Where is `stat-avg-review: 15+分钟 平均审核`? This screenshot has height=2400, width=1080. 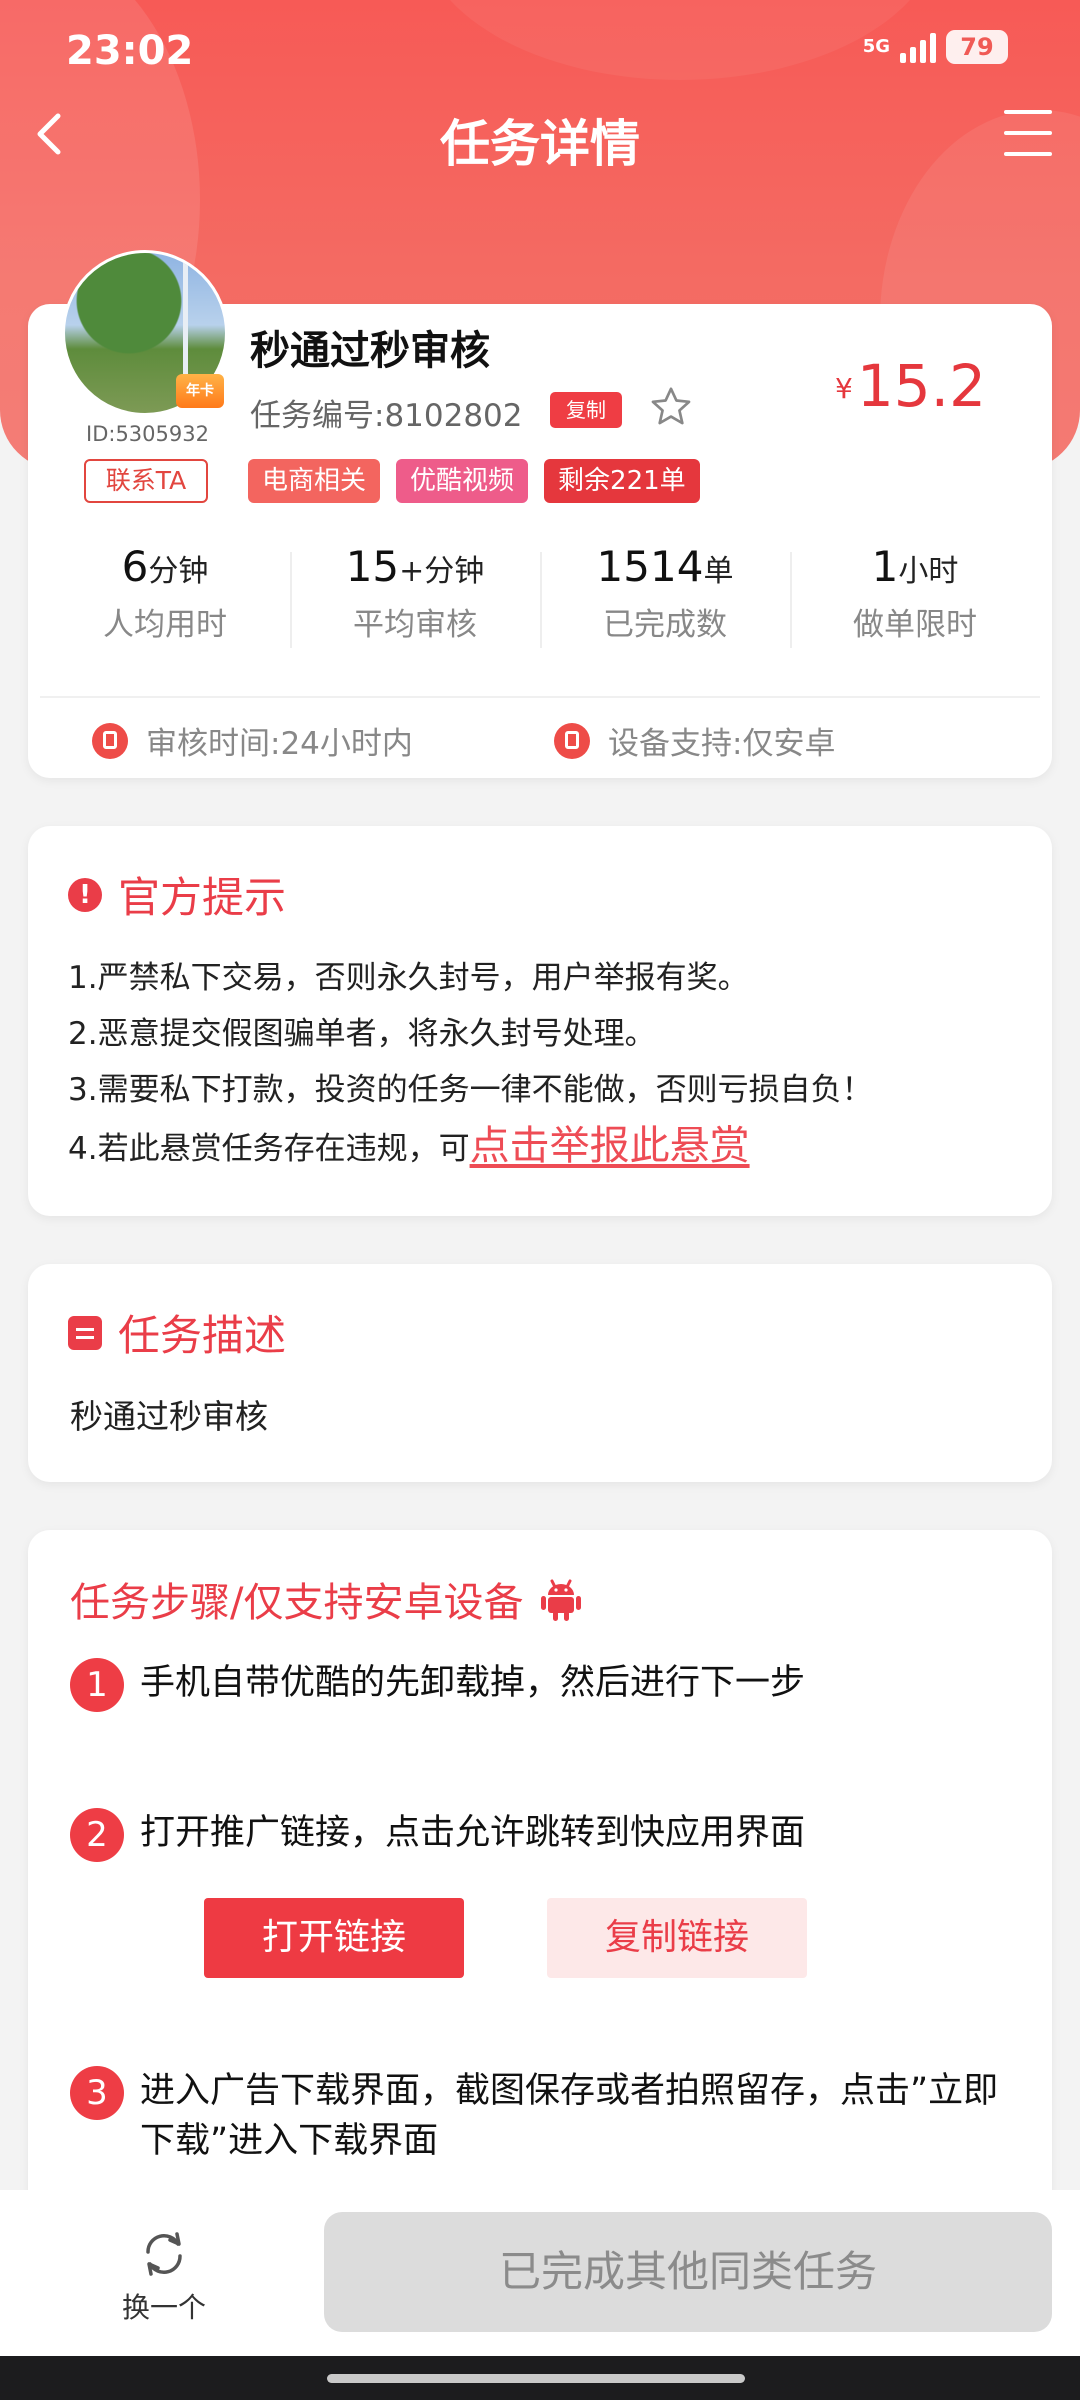
stat-avg-review: 15+分钟 平均审核 is located at coordinates (415, 598).